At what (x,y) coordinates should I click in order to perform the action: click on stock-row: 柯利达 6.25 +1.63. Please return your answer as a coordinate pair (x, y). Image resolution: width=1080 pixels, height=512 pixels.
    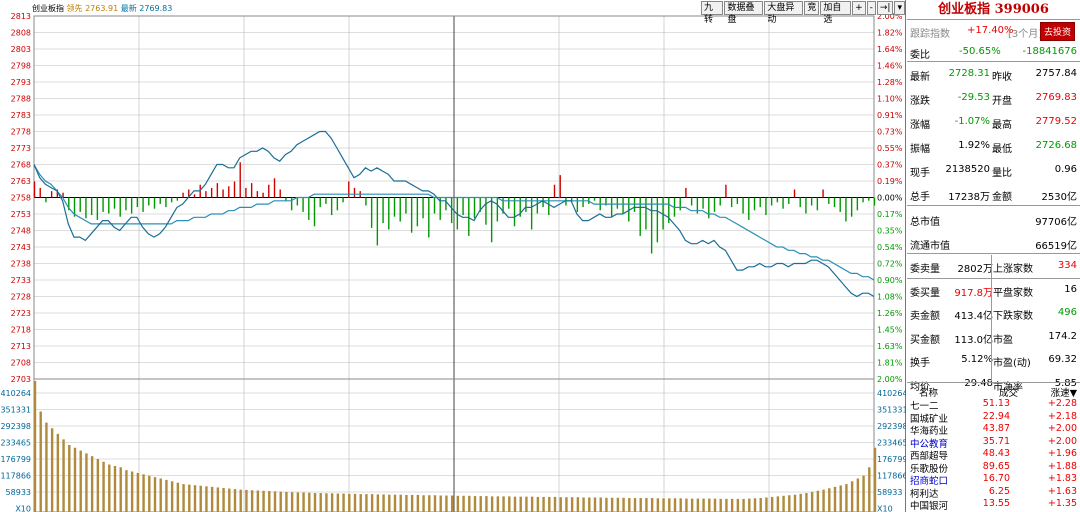
    Looking at the image, I should click on (993, 492).